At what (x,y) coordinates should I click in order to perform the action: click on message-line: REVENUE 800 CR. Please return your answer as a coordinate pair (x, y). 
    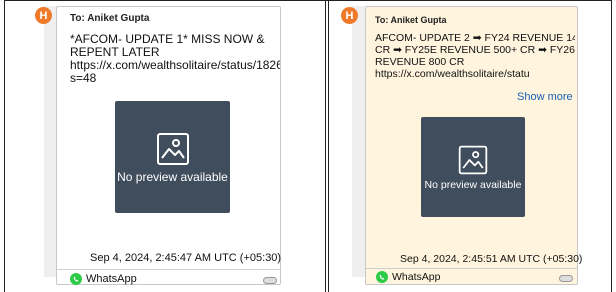
    Looking at the image, I should click on (420, 62).